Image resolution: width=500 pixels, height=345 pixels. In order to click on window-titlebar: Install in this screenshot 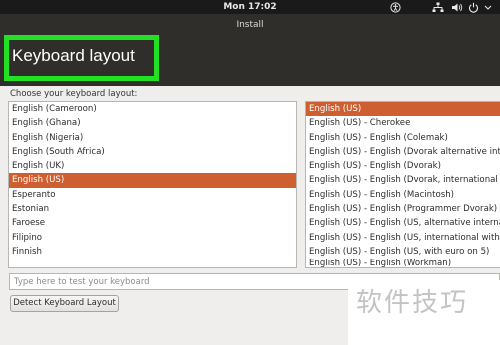, I will do `click(250, 25)`.